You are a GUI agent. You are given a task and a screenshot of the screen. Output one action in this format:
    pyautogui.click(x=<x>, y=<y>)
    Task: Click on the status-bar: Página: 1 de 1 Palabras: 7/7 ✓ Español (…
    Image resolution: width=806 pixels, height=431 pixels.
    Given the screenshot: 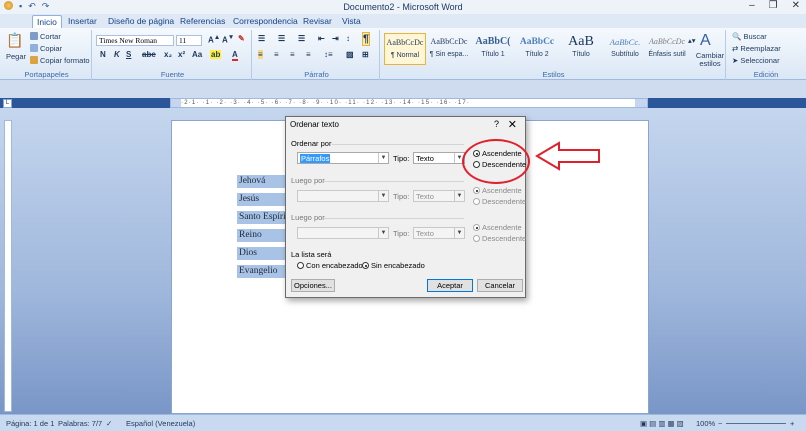 What is the action you would take?
    pyautogui.click(x=403, y=422)
    